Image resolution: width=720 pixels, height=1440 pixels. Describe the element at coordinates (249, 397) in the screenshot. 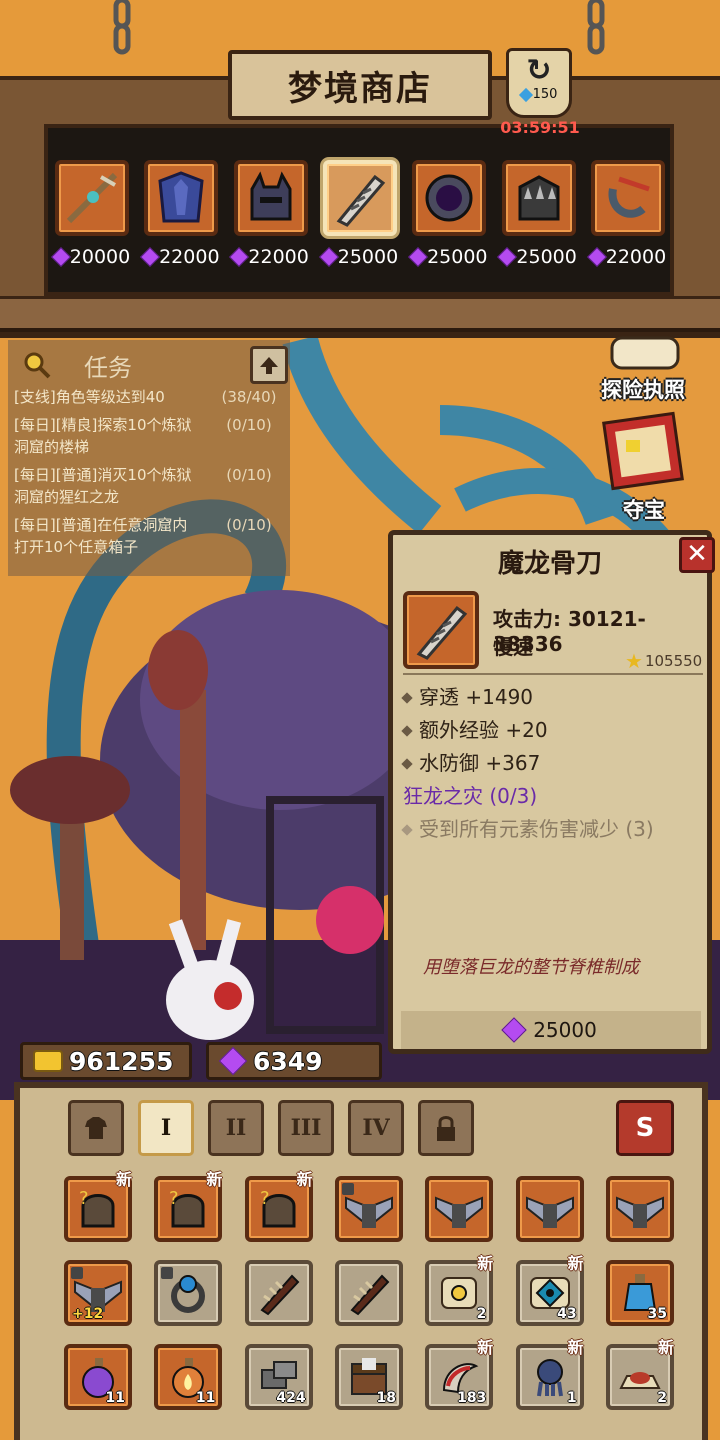

I see `quest-progress: (38/40)` at that location.